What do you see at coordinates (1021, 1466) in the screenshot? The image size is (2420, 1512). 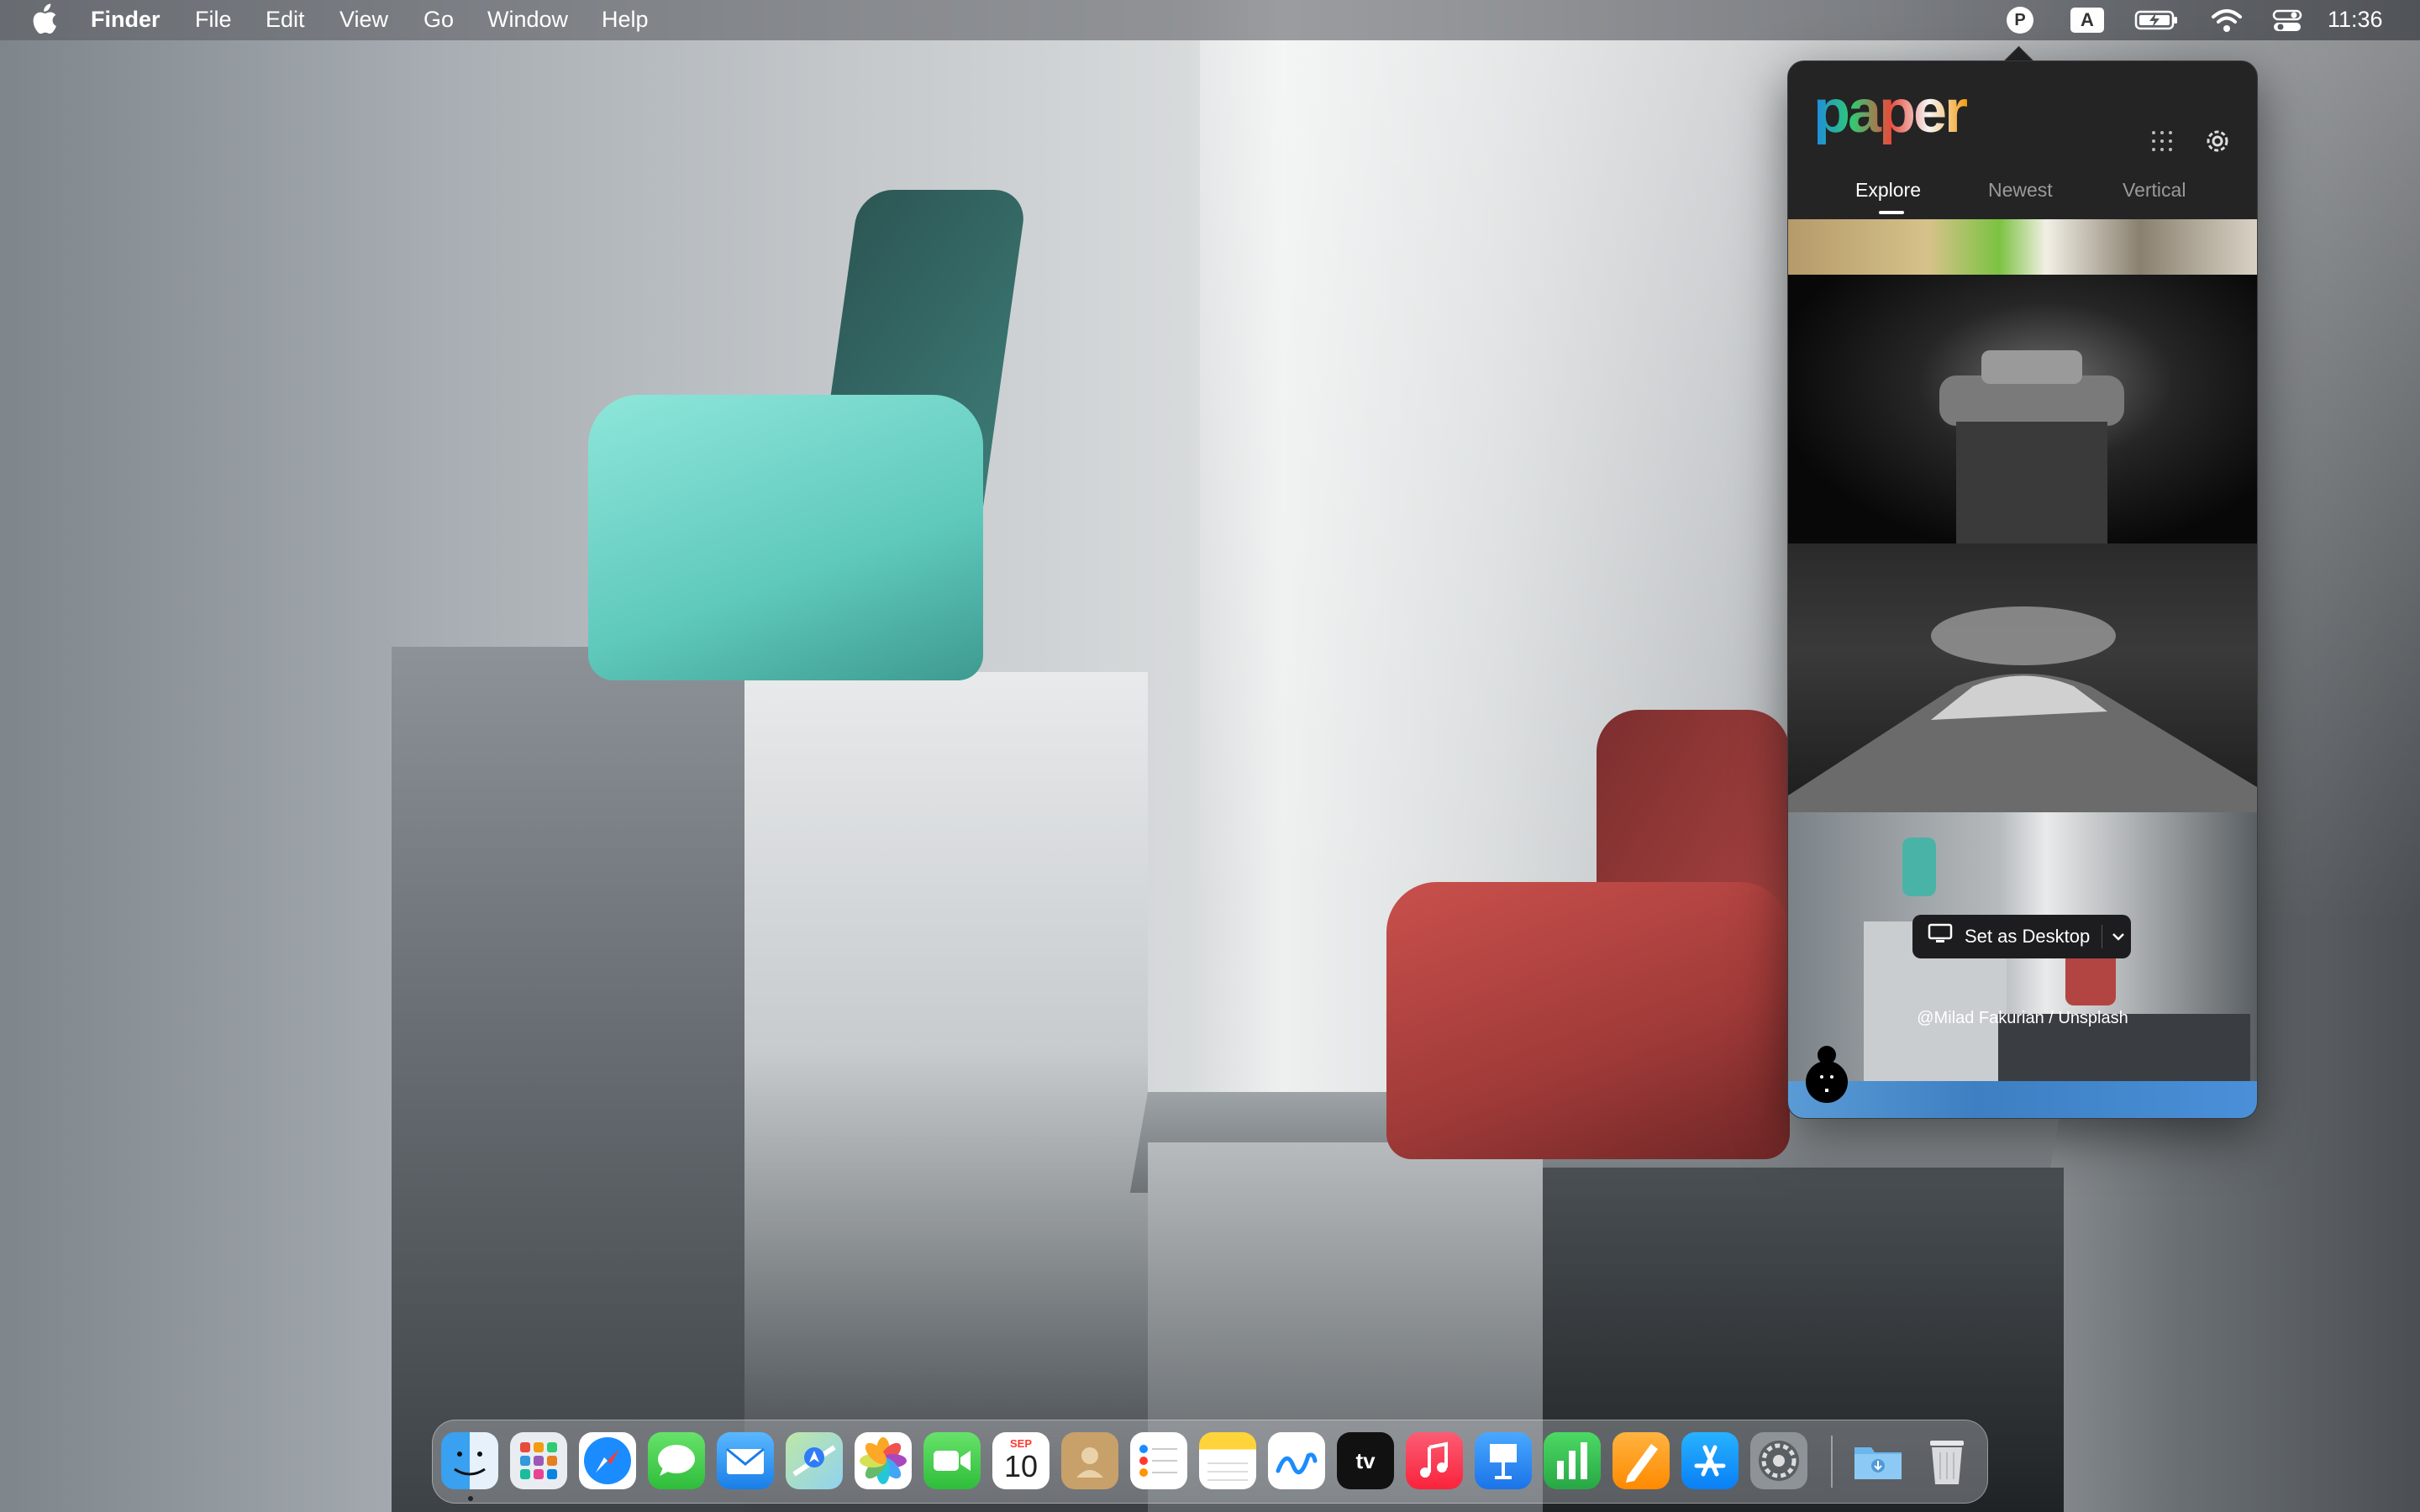 I see `calendar-day: 10` at bounding box center [1021, 1466].